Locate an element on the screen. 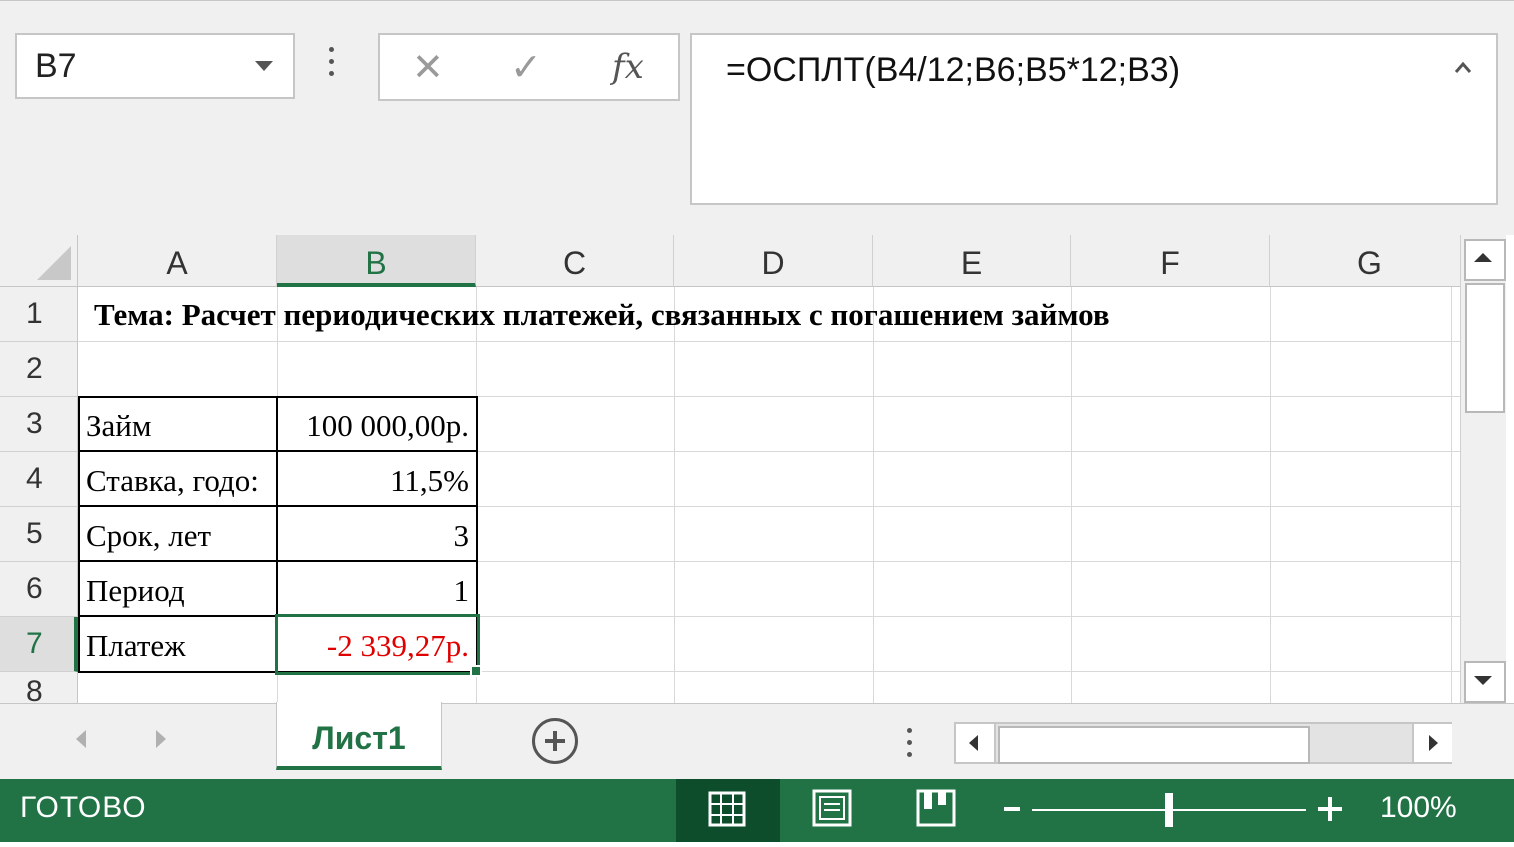 The width and height of the screenshot is (1514, 847). column-header-d: D is located at coordinates (773, 261).